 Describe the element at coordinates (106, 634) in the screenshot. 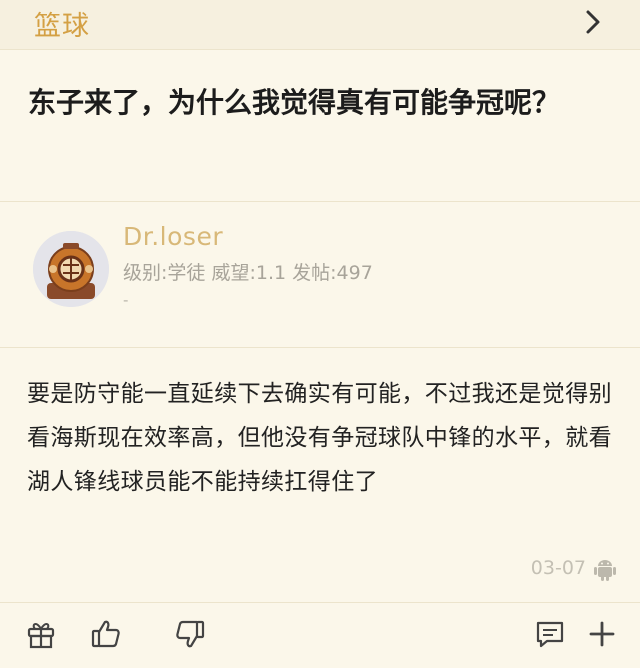

I see `thumbs-up-icon` at that location.